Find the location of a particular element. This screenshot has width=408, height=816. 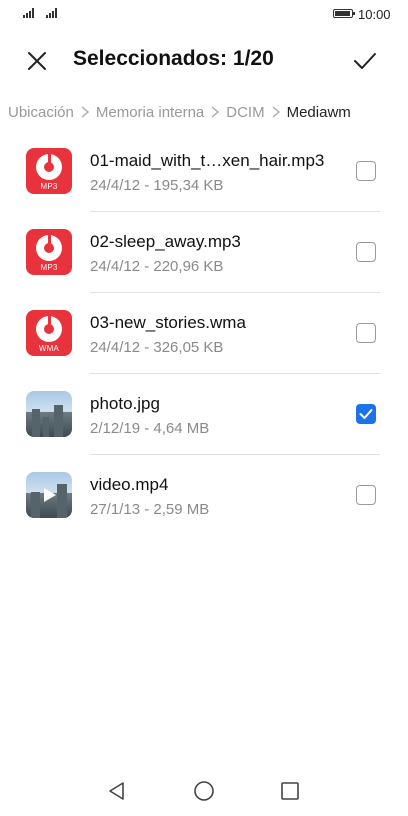

play-icon is located at coordinates (50, 495).